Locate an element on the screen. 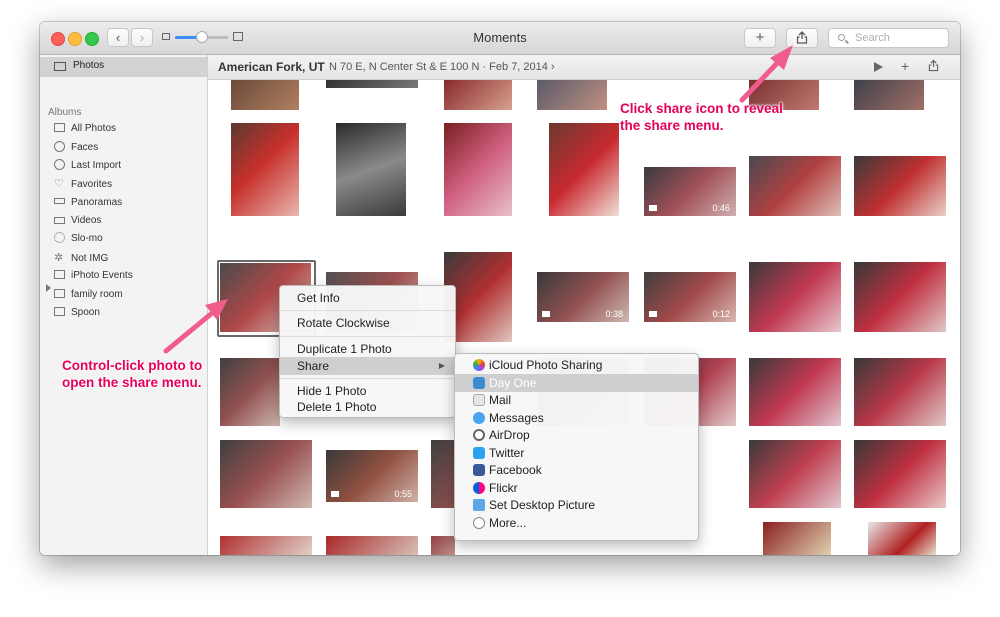  annotation-line: the share menu. is located at coordinates (672, 125).